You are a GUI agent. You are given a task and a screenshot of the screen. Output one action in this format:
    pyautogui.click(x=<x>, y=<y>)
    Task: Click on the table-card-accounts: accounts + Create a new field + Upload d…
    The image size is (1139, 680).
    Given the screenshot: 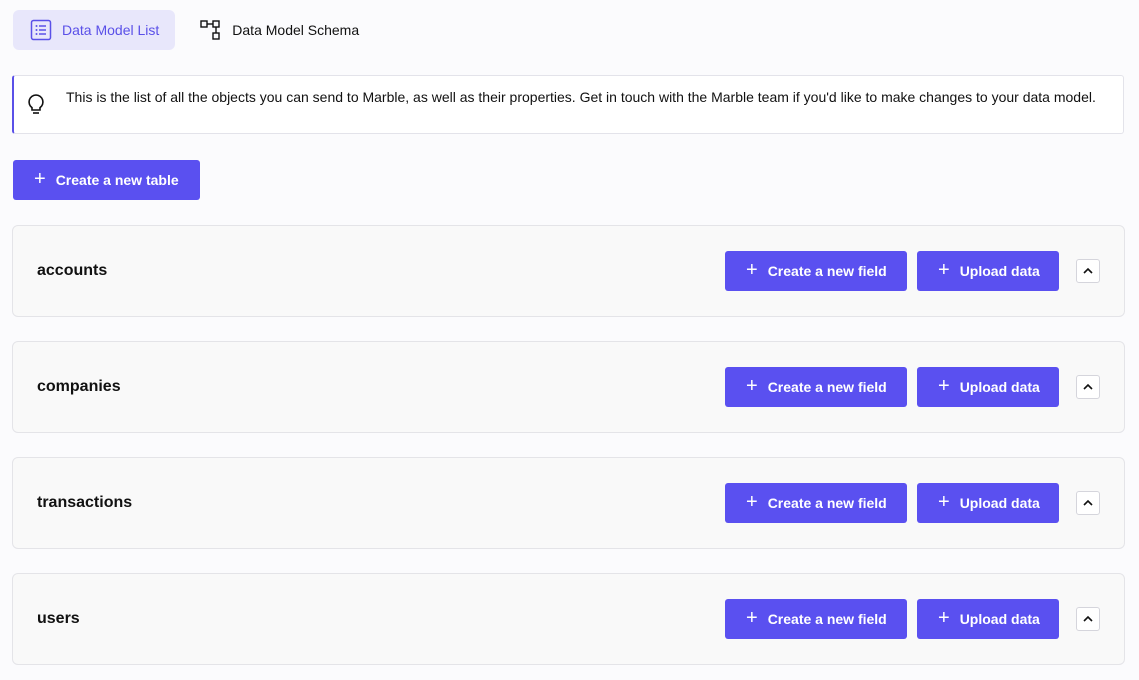 What is the action you would take?
    pyautogui.click(x=568, y=271)
    